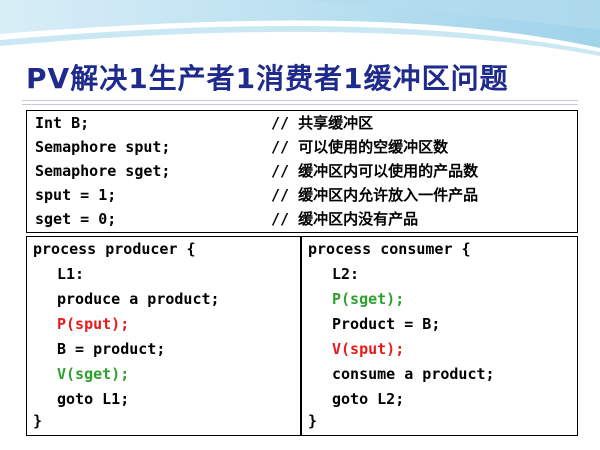  I want to click on decl-comment-4: // 缓冲区内没有产品, so click(345, 219).